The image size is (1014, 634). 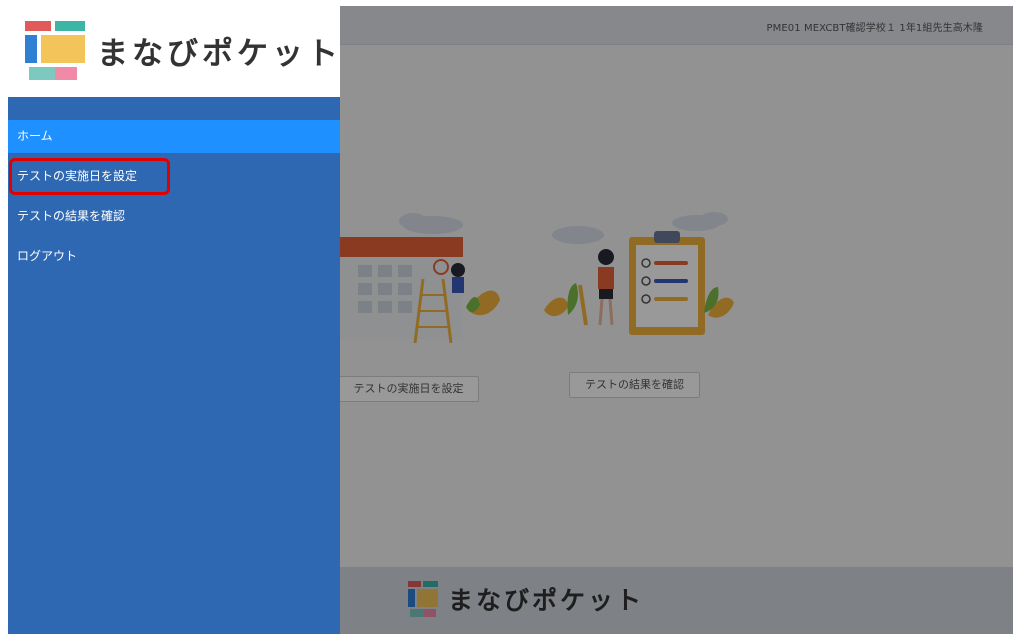 What do you see at coordinates (55, 50) in the screenshot?
I see `manabi-pocket-logo-icon` at bounding box center [55, 50].